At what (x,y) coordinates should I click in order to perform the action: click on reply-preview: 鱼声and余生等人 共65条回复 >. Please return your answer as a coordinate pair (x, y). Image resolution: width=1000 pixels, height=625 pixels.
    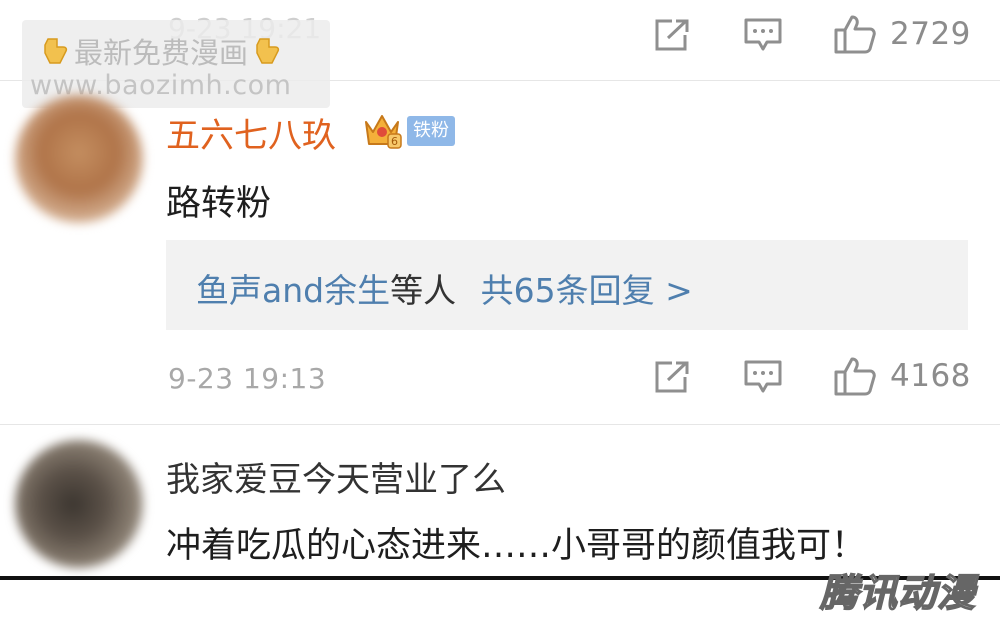
    Looking at the image, I should click on (567, 285).